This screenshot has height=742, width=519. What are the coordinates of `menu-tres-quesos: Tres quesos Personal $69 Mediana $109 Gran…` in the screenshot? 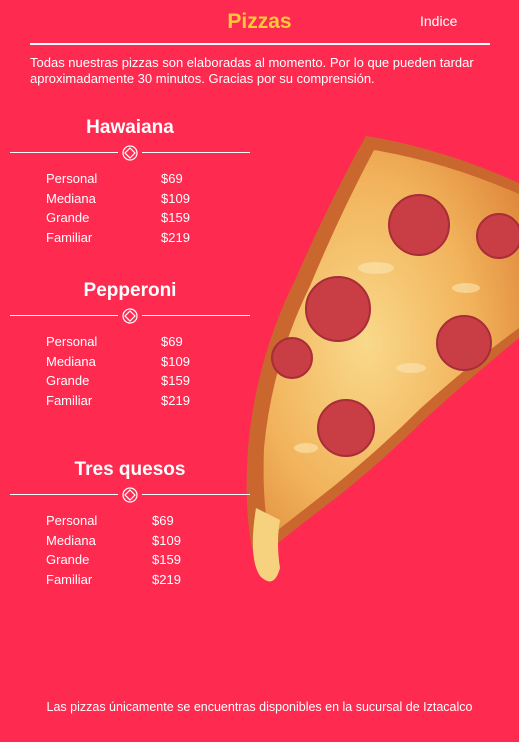 It's located at (130, 524).